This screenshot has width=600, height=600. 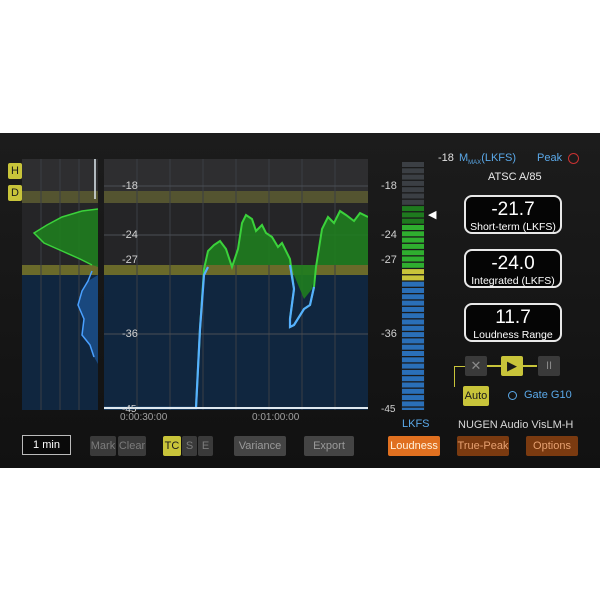 What do you see at coordinates (132, 446) in the screenshot?
I see `clear-button: Clear` at bounding box center [132, 446].